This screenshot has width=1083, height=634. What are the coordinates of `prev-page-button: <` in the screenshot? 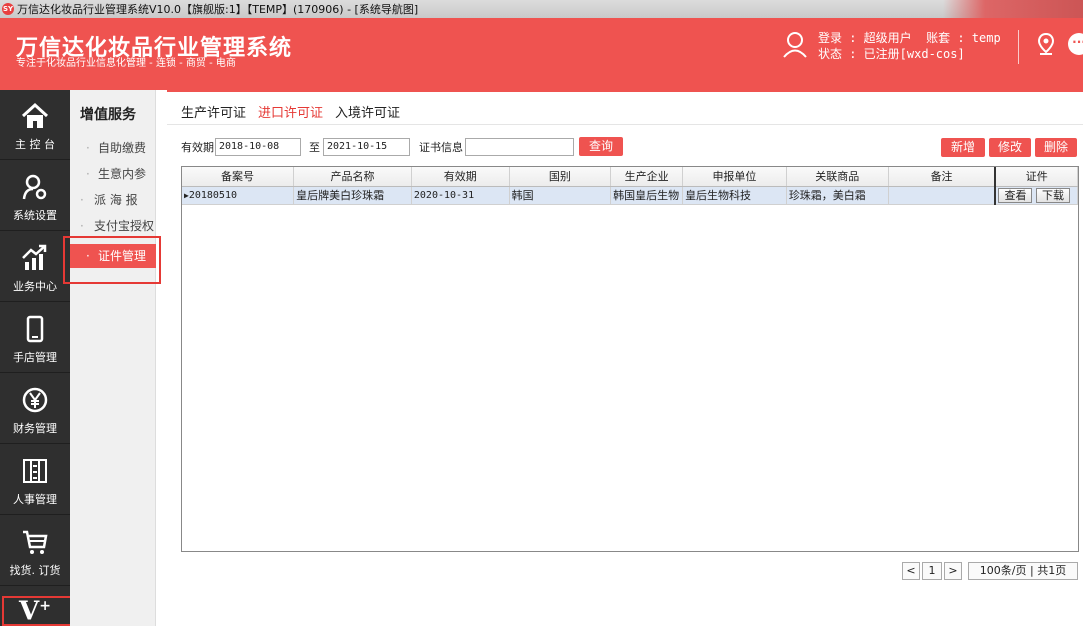 It's located at (911, 571).